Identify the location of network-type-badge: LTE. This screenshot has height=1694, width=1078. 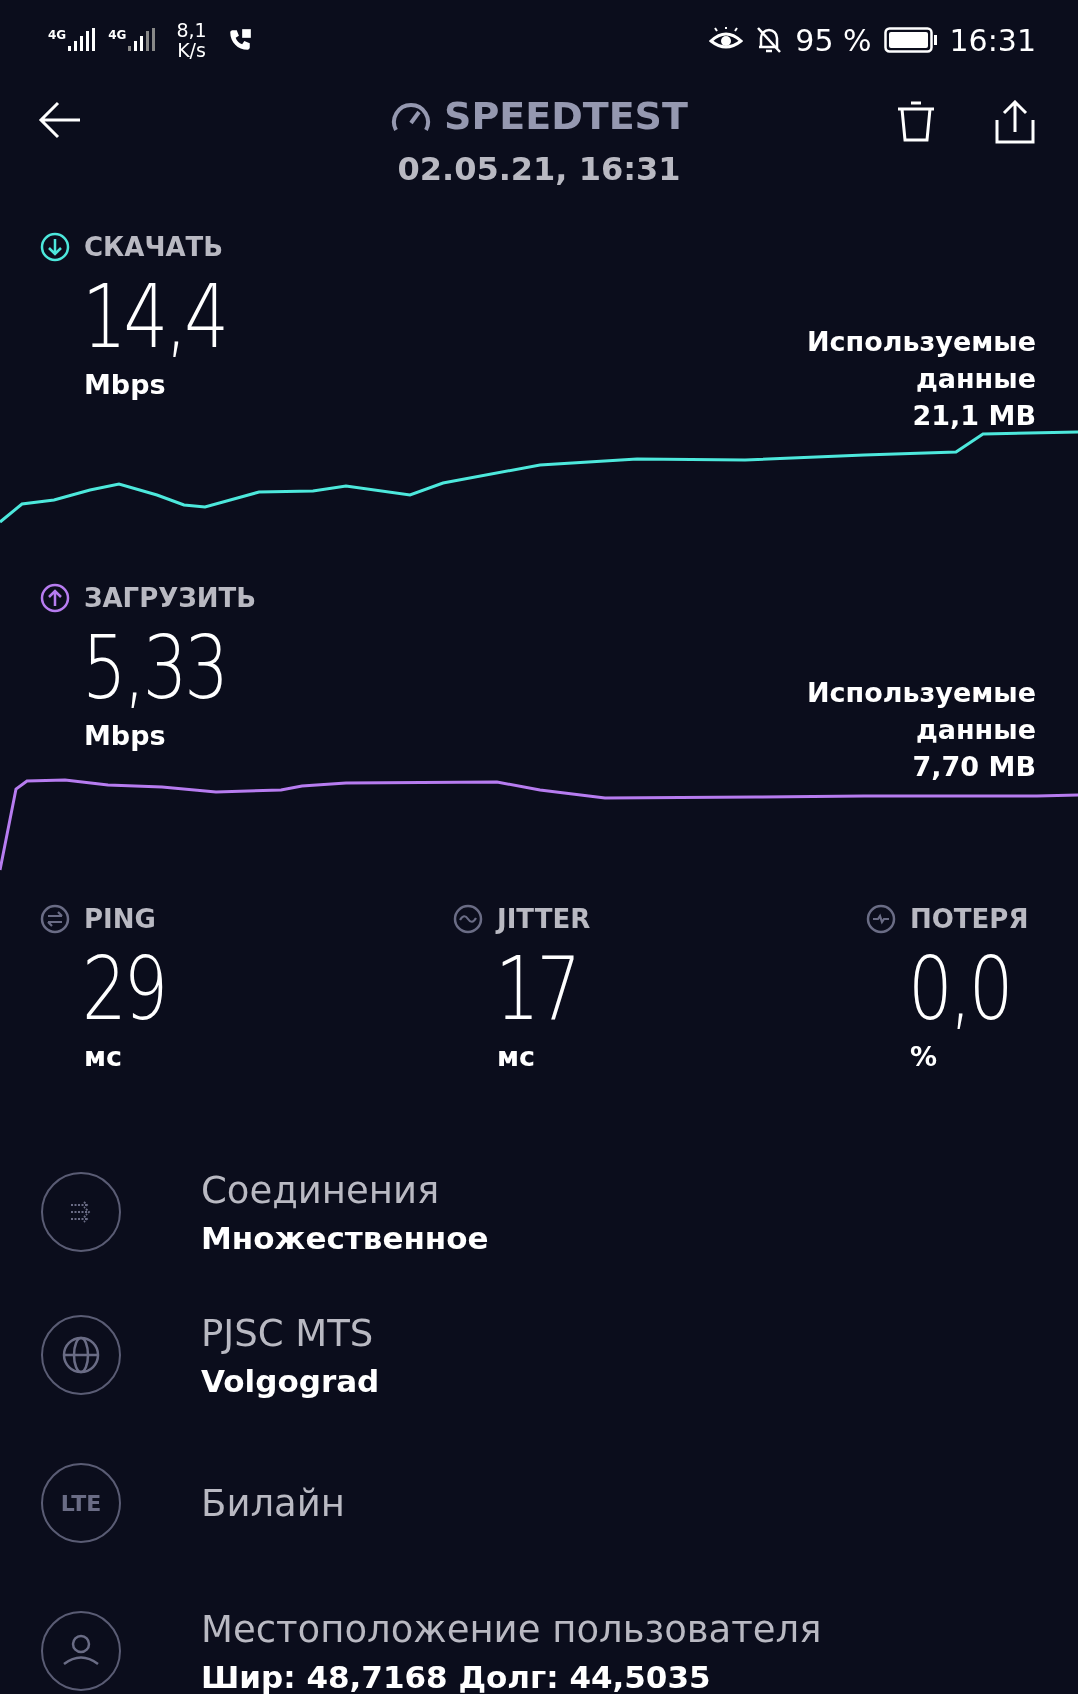
(81, 1503).